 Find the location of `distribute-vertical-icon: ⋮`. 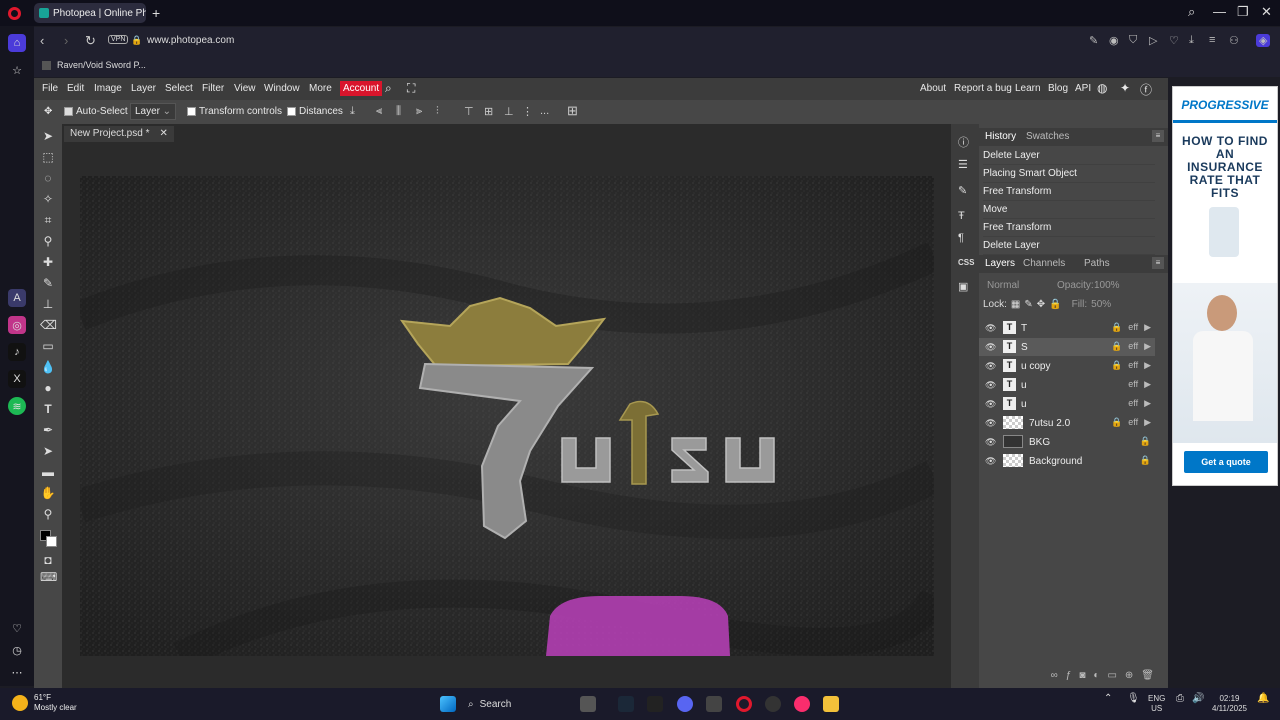

distribute-vertical-icon: ⋮ is located at coordinates (527, 111).